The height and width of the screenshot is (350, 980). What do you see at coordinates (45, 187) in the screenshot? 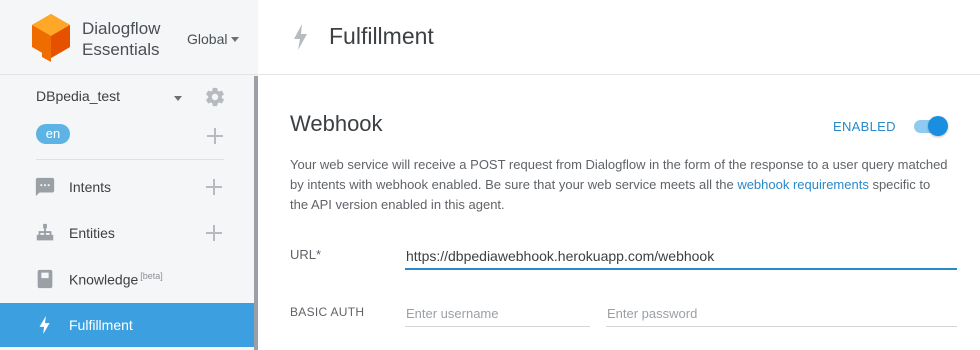
I see `chat-icon` at bounding box center [45, 187].